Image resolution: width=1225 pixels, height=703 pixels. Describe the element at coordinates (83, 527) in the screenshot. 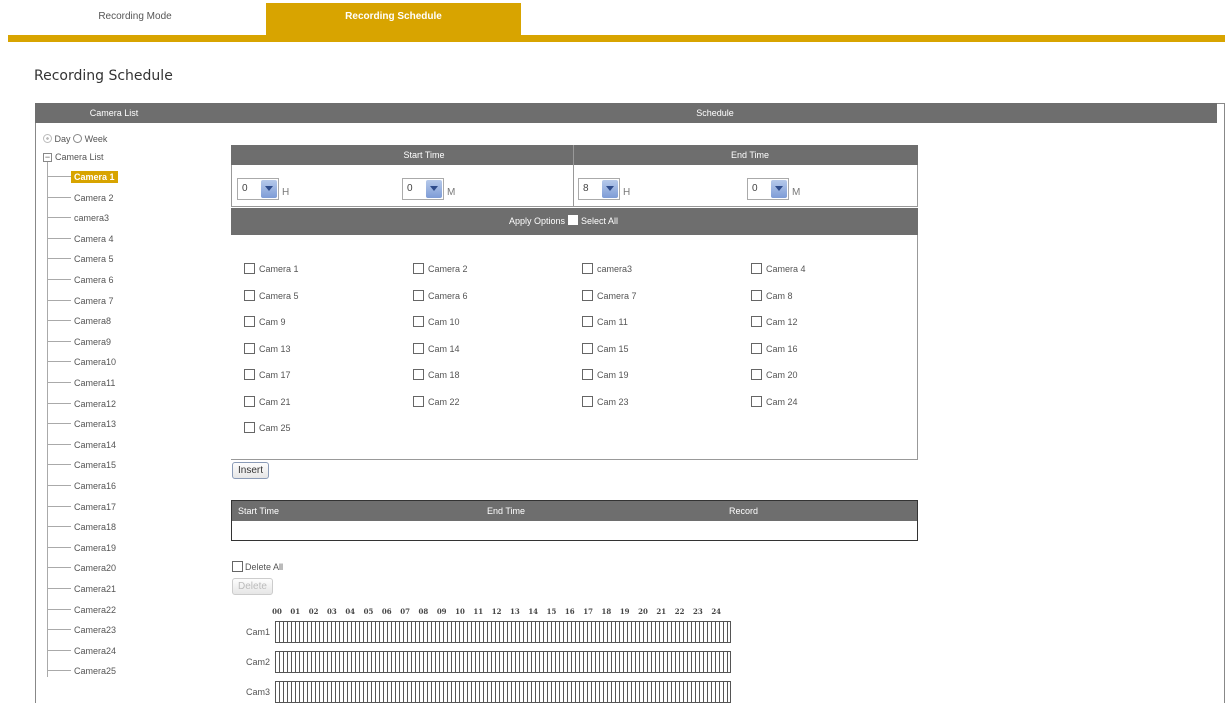

I see `camera-tree-item: Camera18` at that location.